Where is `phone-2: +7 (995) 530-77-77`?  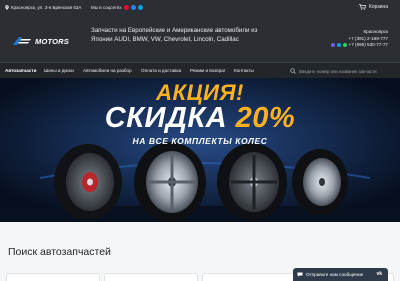
phone-2: +7 (995) 530-77-77 is located at coordinates (368, 45).